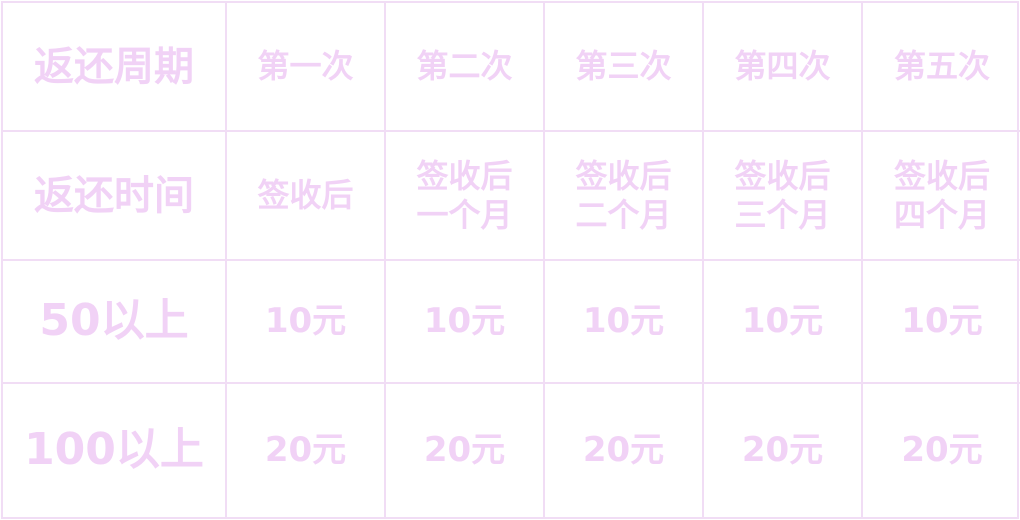  I want to click on cell-time-3: 签收后 二个月, so click(624, 196).